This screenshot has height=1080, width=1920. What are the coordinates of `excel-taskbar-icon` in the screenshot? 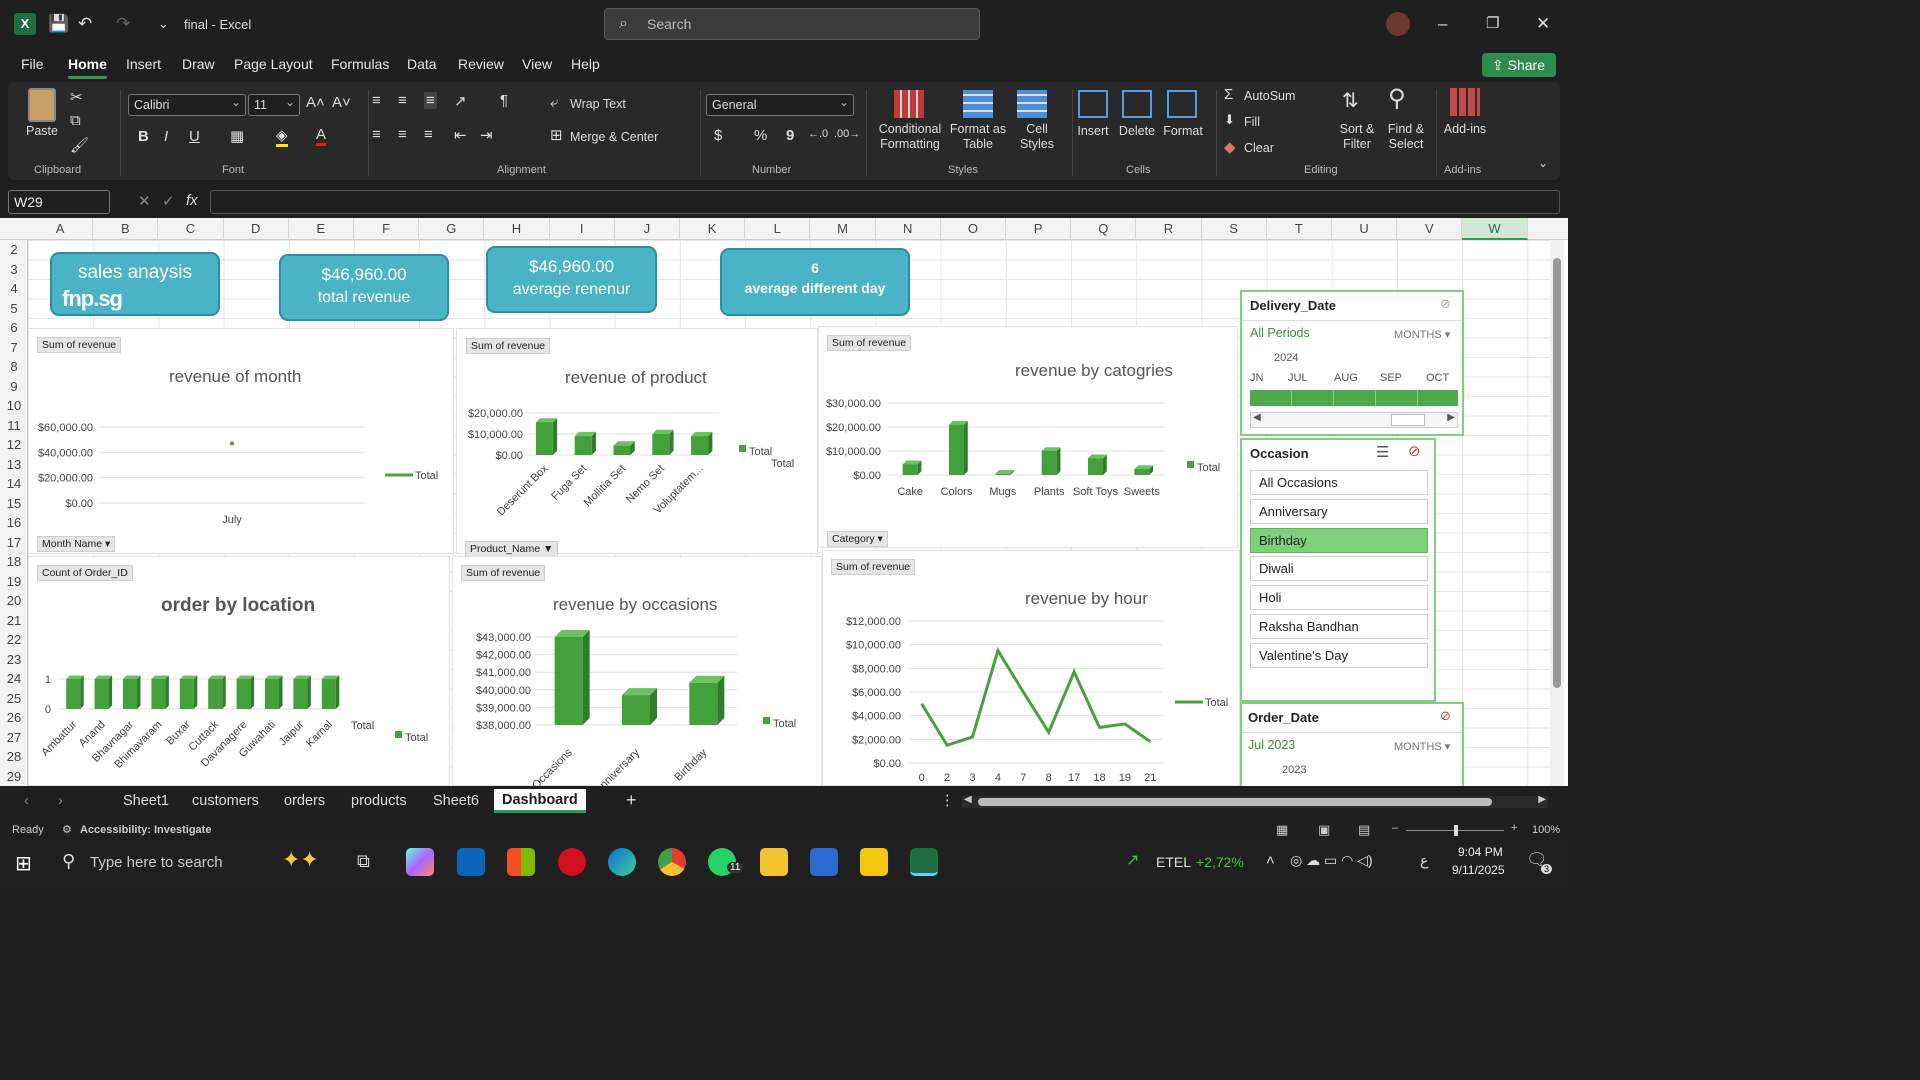 It's located at (924, 862).